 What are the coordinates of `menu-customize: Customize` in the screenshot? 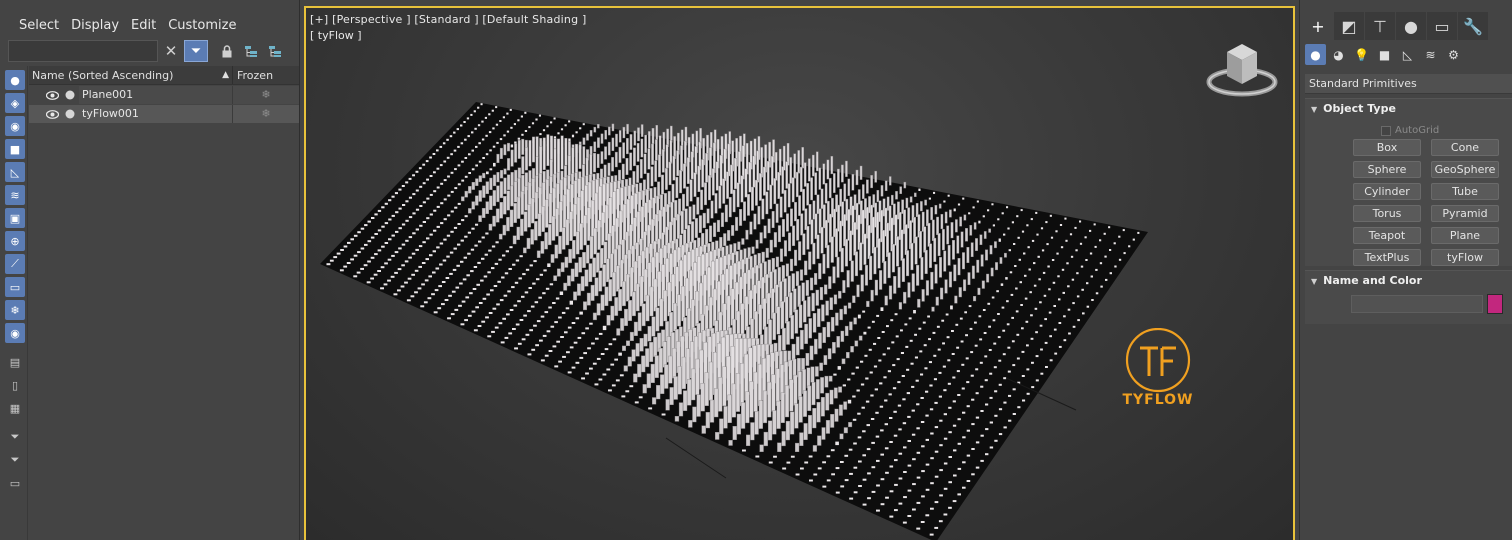 It's located at (208, 26).